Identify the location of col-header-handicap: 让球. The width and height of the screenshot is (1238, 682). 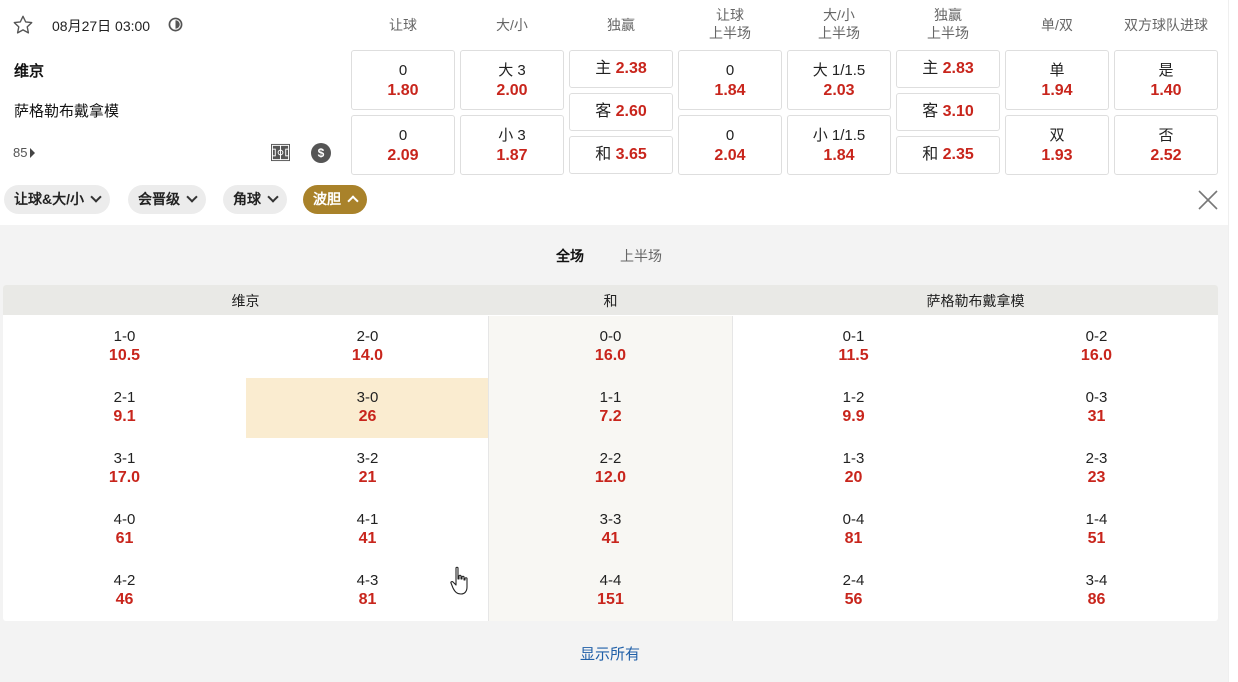
(403, 25).